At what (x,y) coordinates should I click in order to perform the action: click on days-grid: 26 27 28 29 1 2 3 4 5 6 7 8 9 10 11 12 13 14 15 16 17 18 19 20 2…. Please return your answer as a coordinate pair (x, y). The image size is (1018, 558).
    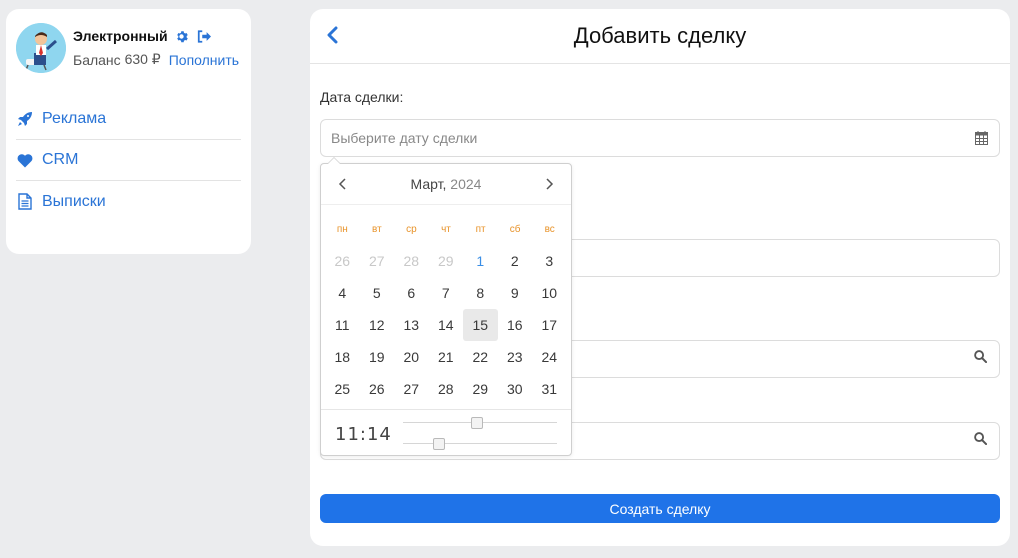
    Looking at the image, I should click on (446, 325).